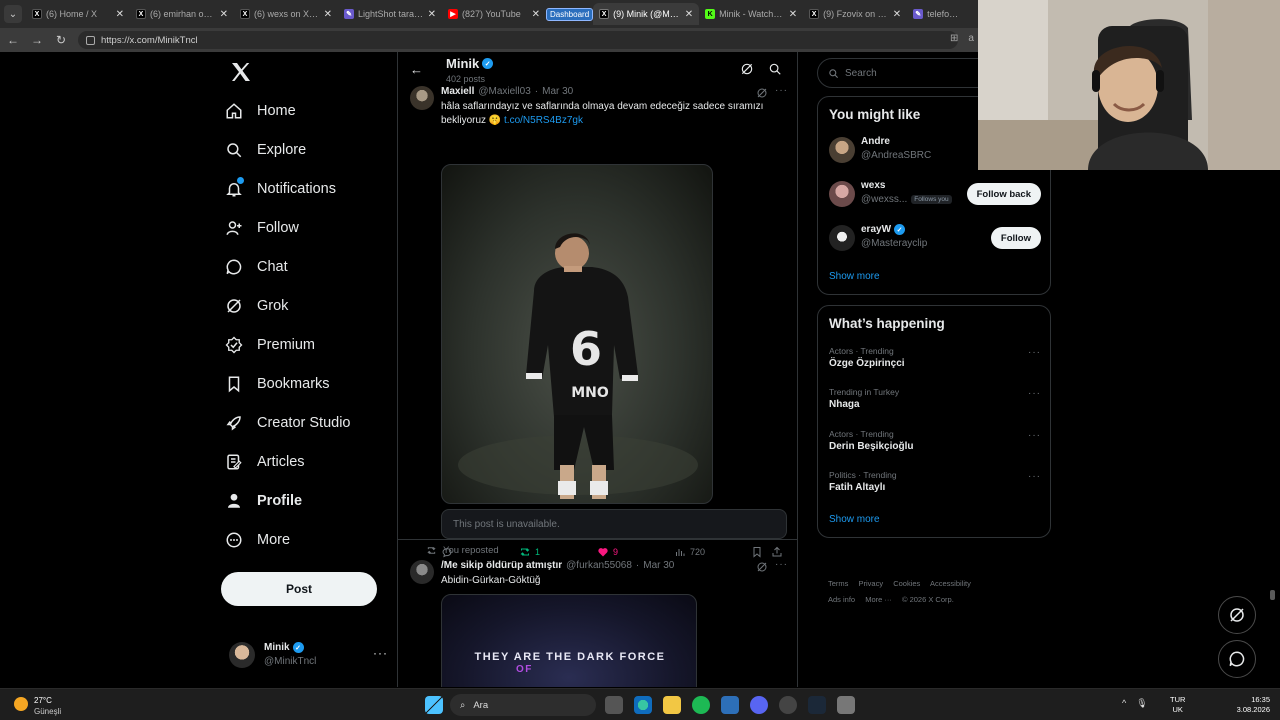  I want to click on taskbar-search: ⌕ Ara, so click(523, 705).